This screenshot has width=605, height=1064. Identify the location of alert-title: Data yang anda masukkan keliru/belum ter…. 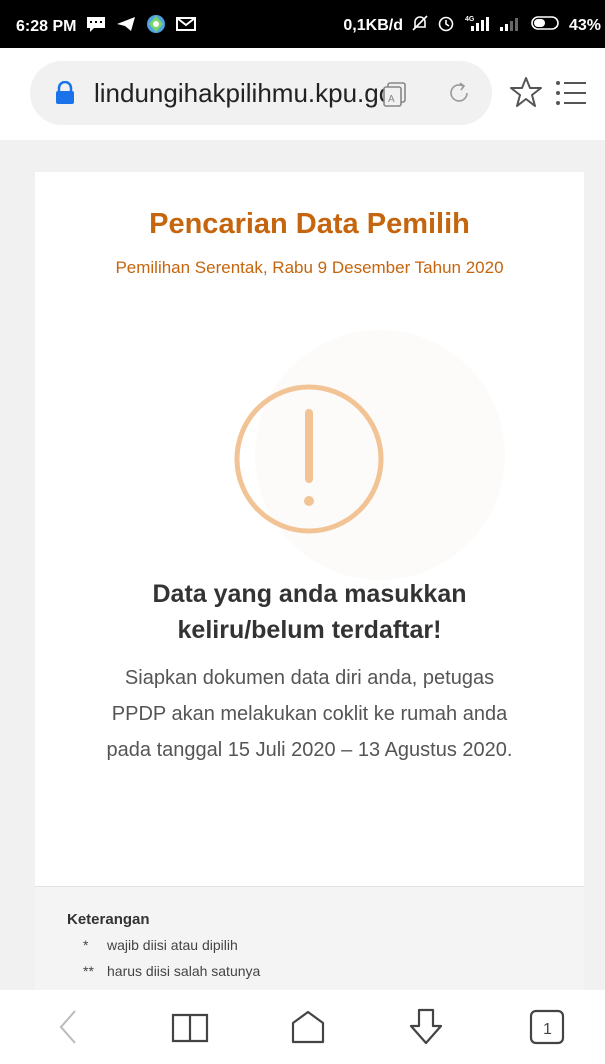
(309, 612).